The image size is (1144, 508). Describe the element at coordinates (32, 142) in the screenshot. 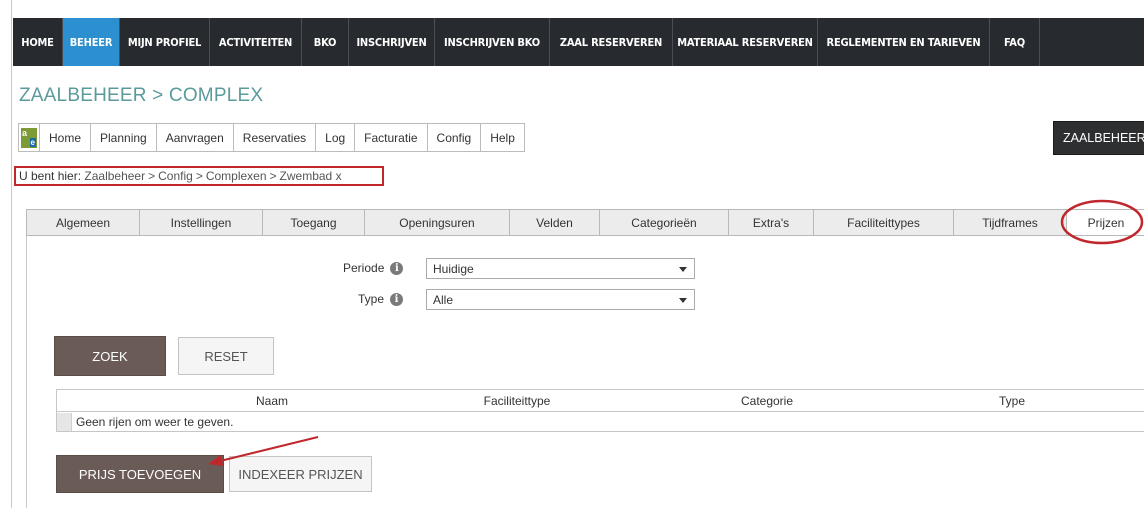

I see `app-logo-badge: e` at that location.